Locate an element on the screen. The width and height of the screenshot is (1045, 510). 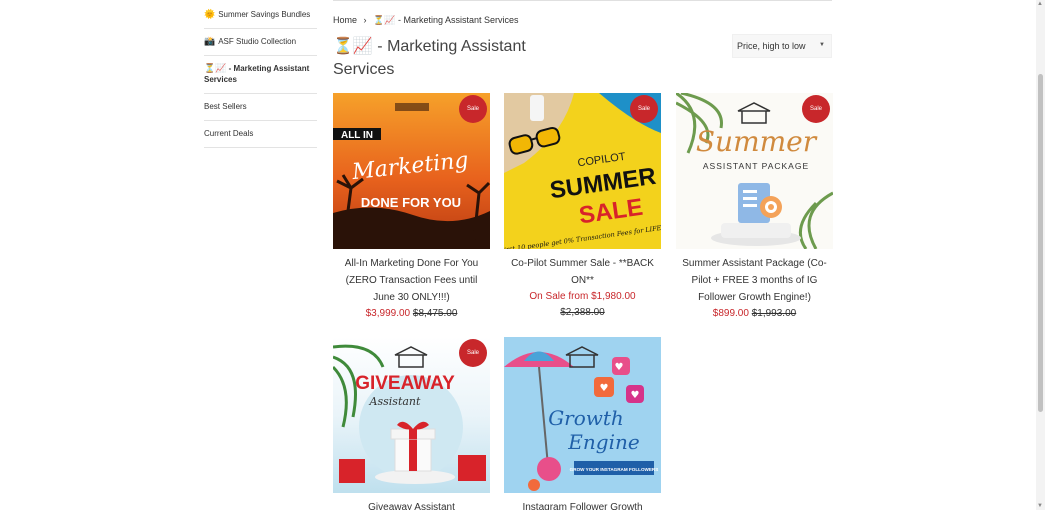
sort-select-value: Price, high to low is located at coordinates (771, 46).